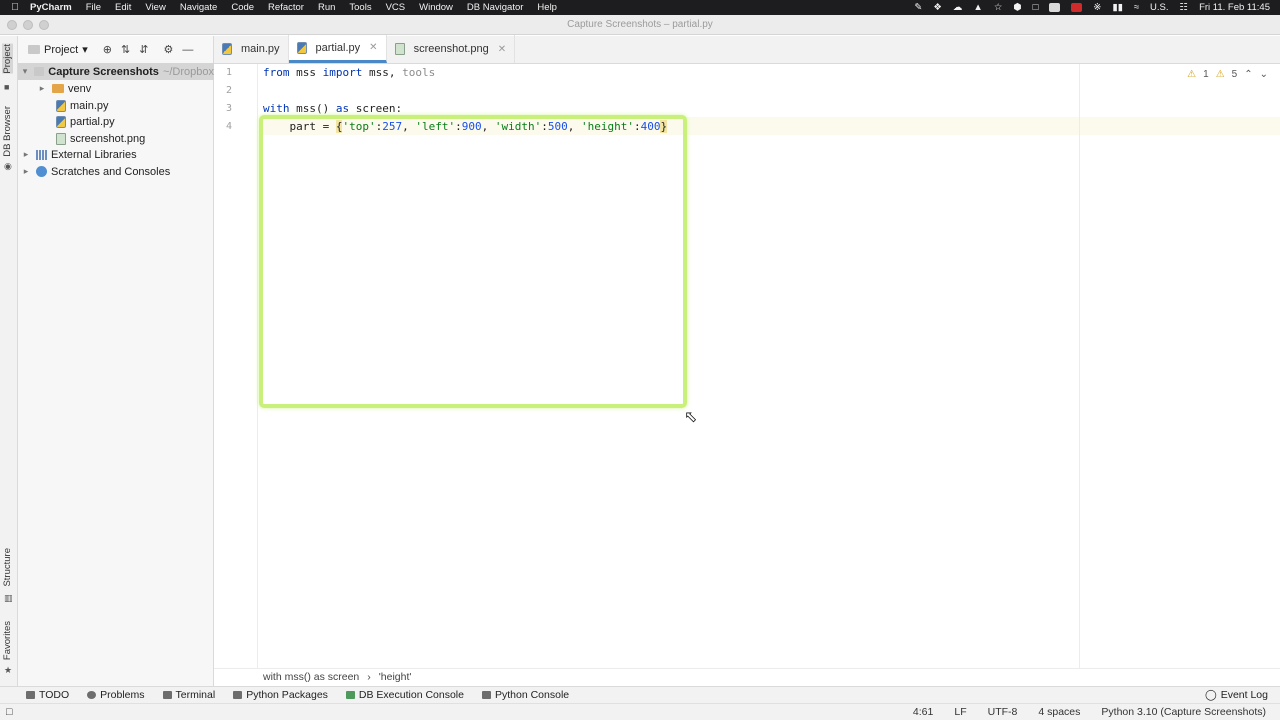 The height and width of the screenshot is (720, 1280). I want to click on project-view-selector: Project ▾, so click(58, 49).